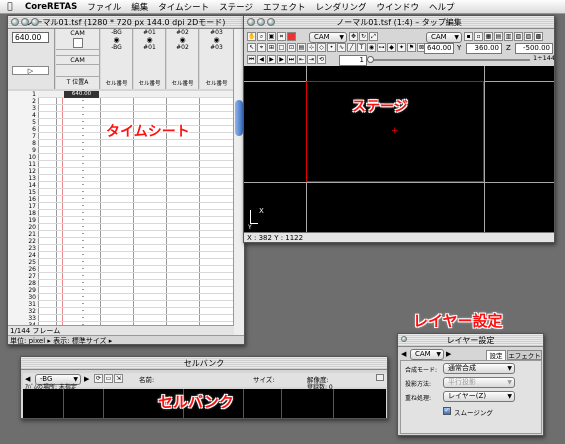 The image size is (565, 444). Describe the element at coordinates (284, 7) in the screenshot. I see `menu-effect: エフェクト` at that location.